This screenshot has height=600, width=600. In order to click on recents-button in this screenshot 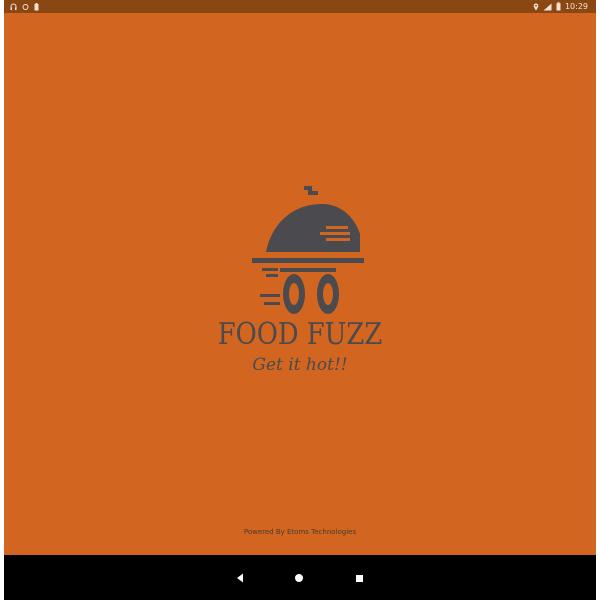, I will do `click(359, 577)`.